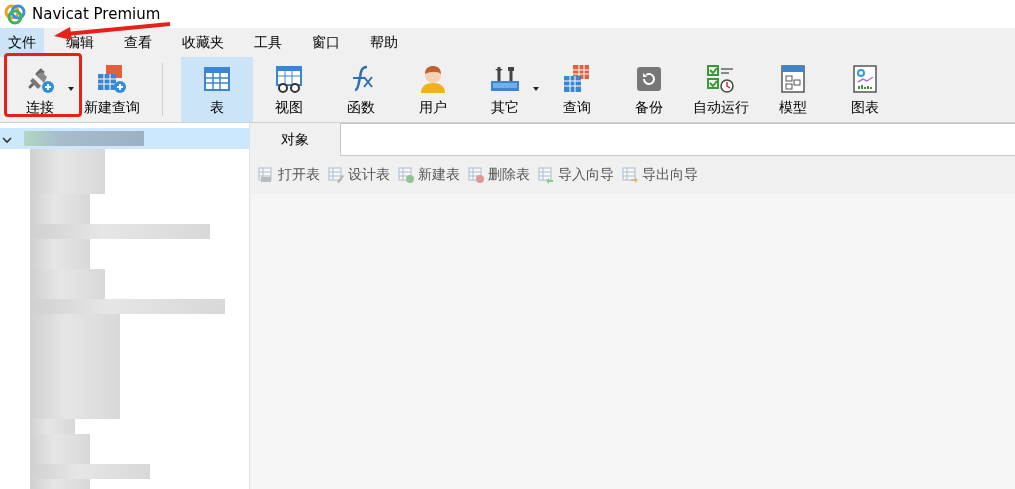 The width and height of the screenshot is (1015, 489). I want to click on app-logo-icon, so click(15, 14).